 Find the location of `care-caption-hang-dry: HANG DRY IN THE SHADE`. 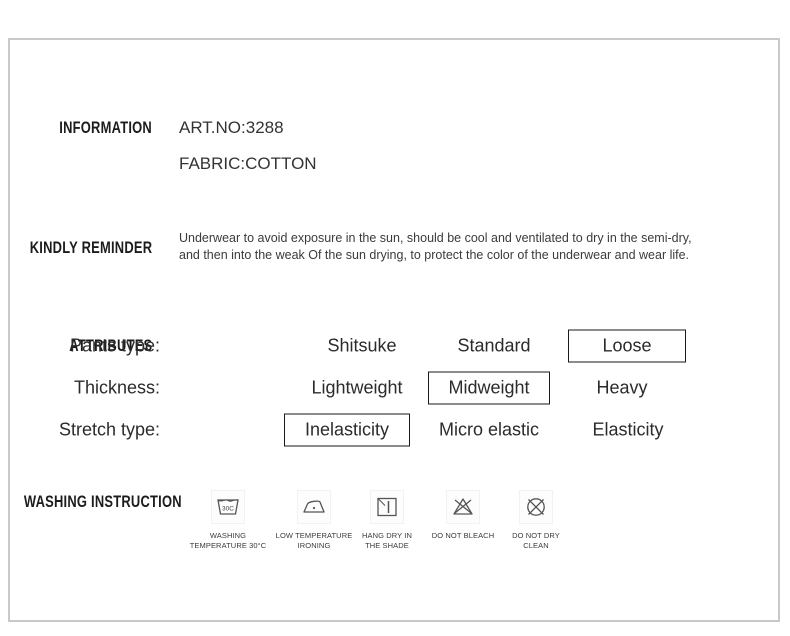

care-caption-hang-dry: HANG DRY IN THE SHADE is located at coordinates (386, 540).